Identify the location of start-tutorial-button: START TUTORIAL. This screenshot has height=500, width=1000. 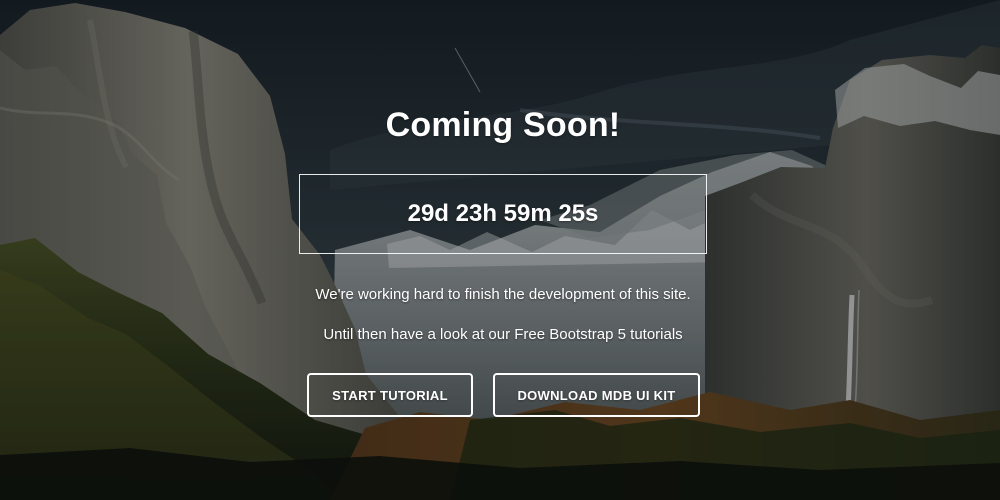
(390, 395).